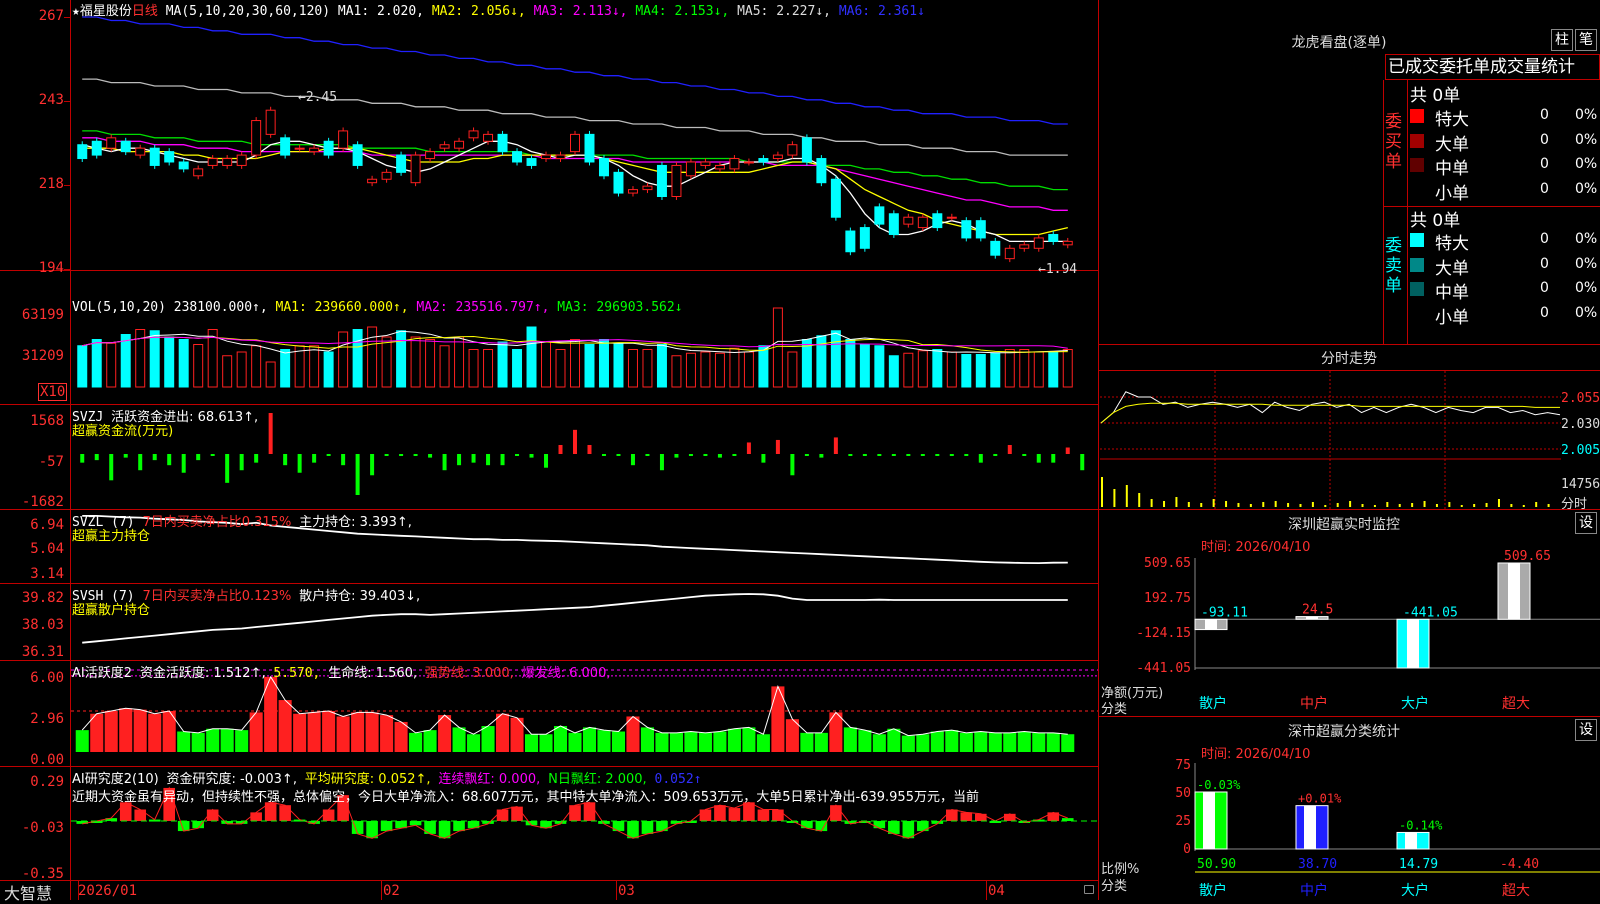 The width and height of the screenshot is (1600, 904). Describe the element at coordinates (51, 462) in the screenshot. I see `svzj-axis-label: -57` at that location.